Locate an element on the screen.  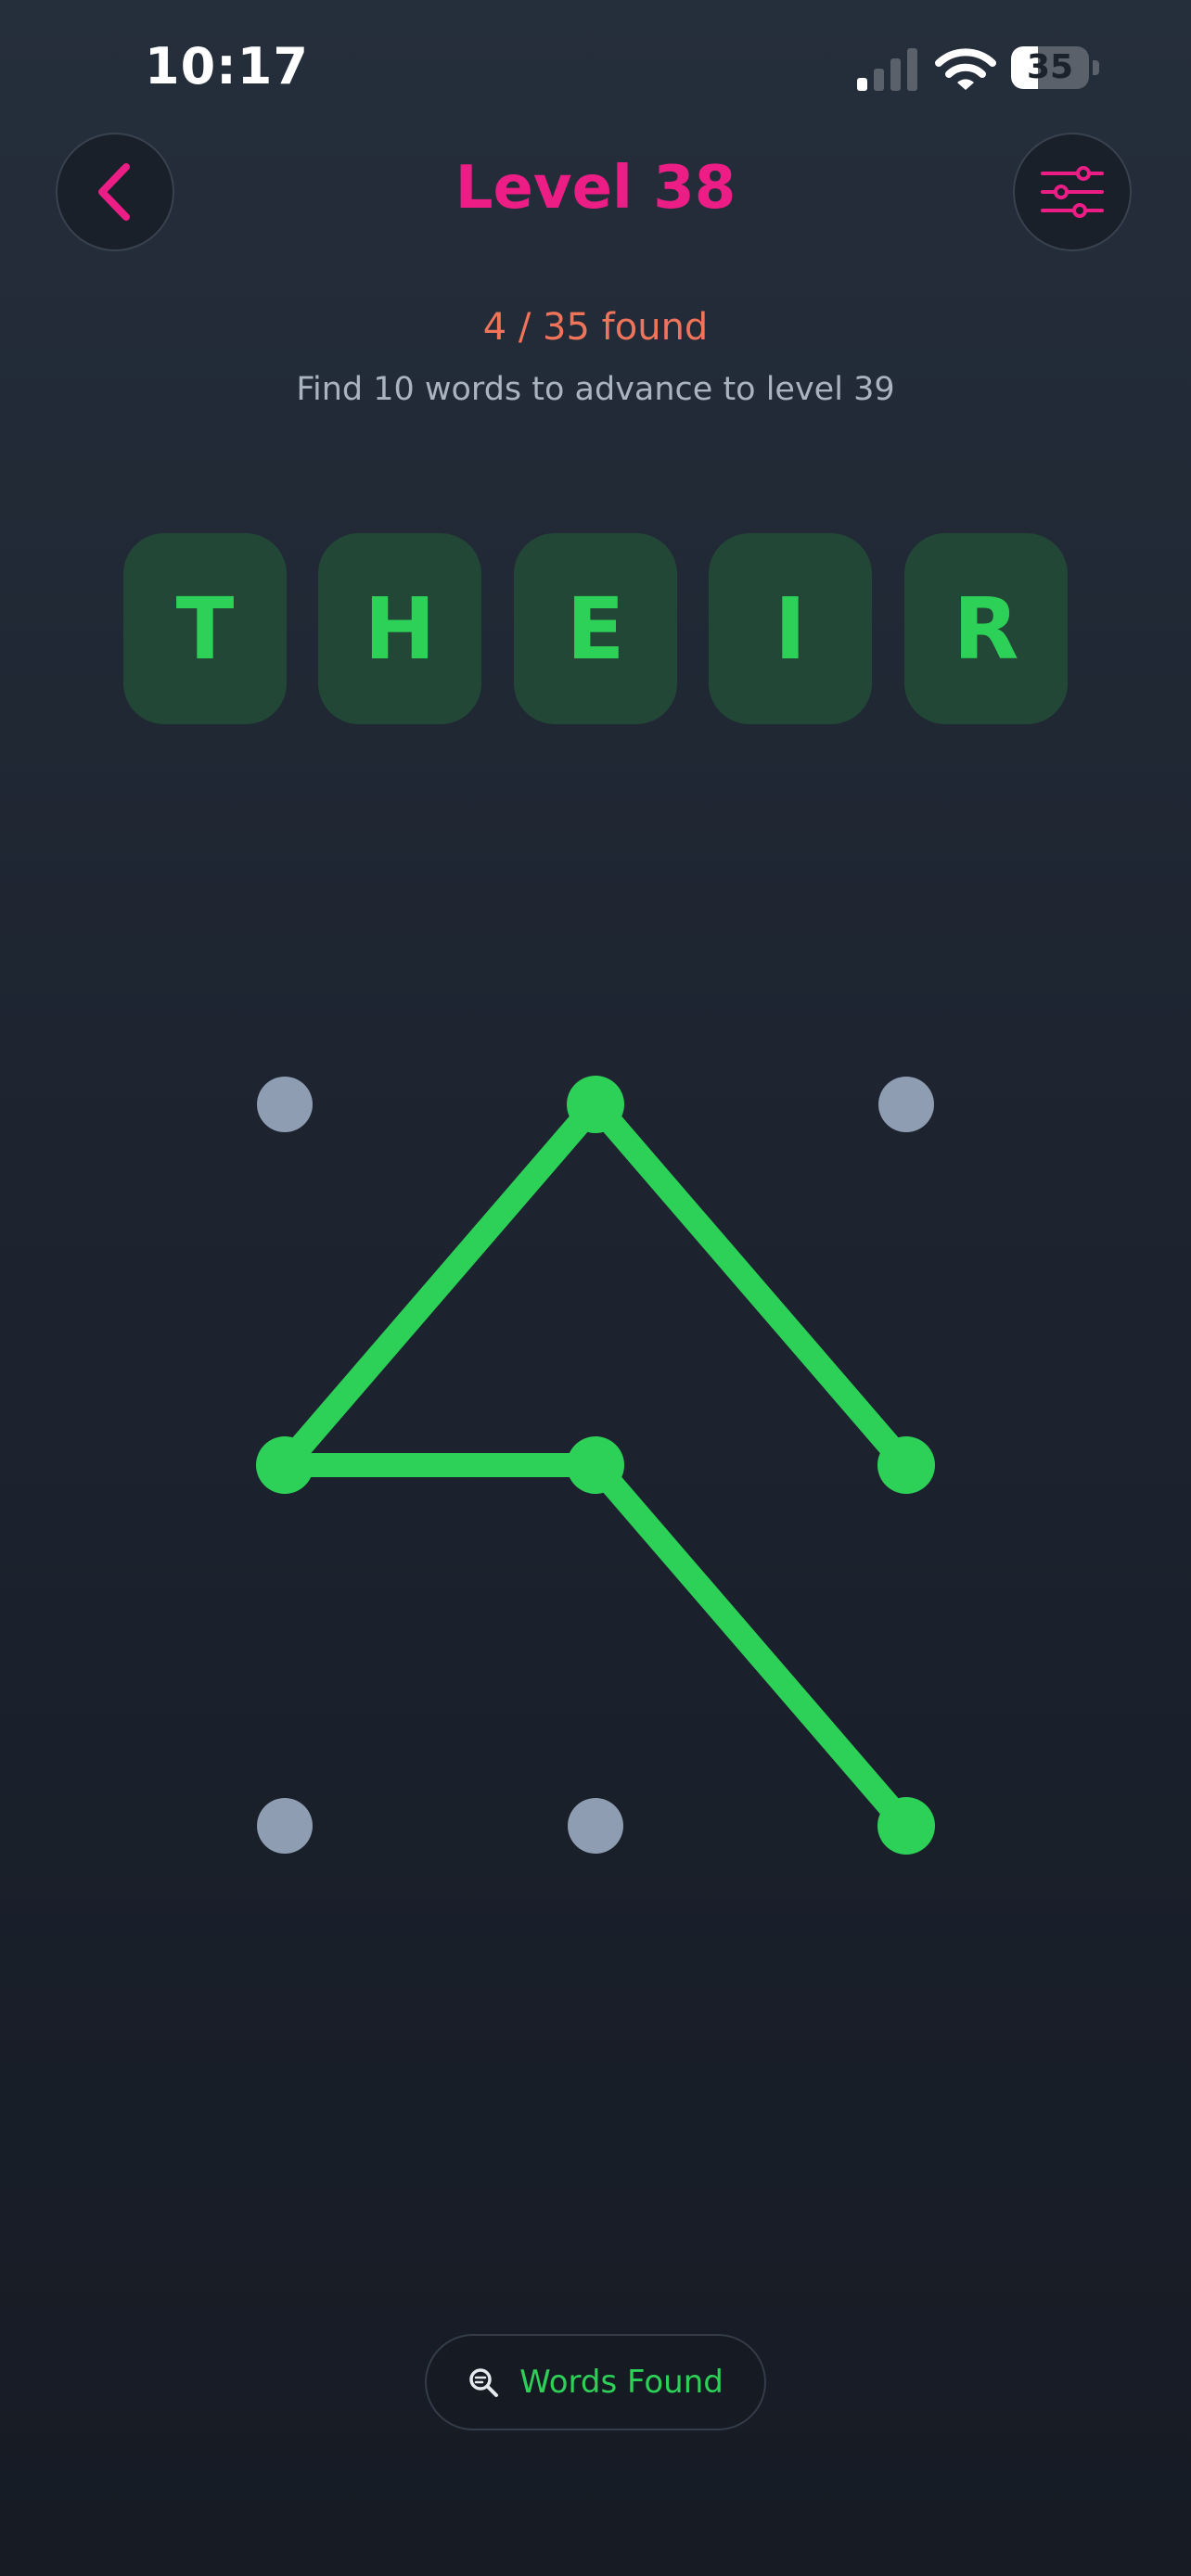
status-time: 10:17 is located at coordinates (227, 66).